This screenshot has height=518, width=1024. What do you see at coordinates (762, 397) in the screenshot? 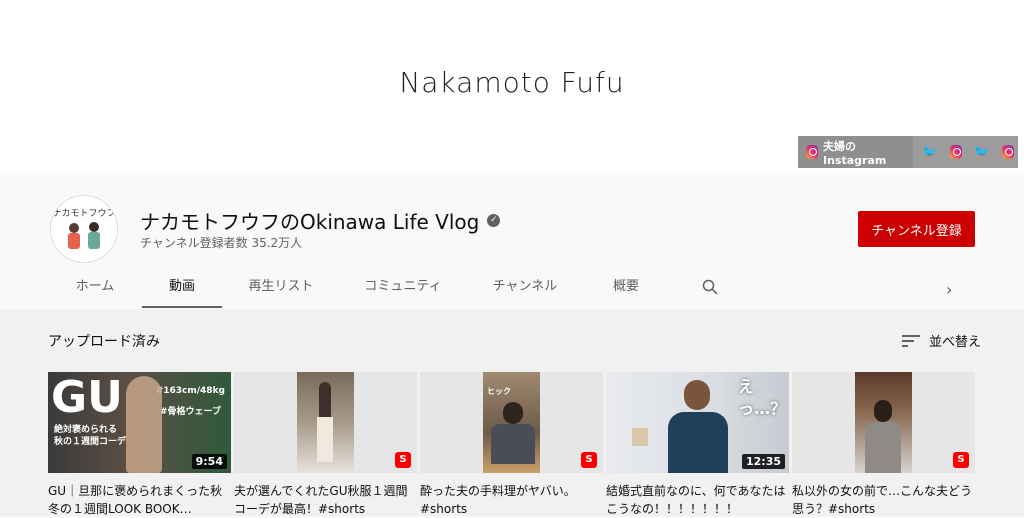
I see `thumb-text: えっ…？` at bounding box center [762, 397].